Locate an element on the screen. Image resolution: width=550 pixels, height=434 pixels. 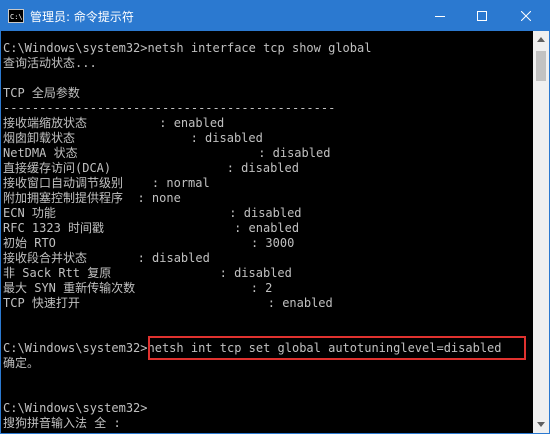
console-line: 接收段合并状态 : disabled is located at coordinates (106, 258).